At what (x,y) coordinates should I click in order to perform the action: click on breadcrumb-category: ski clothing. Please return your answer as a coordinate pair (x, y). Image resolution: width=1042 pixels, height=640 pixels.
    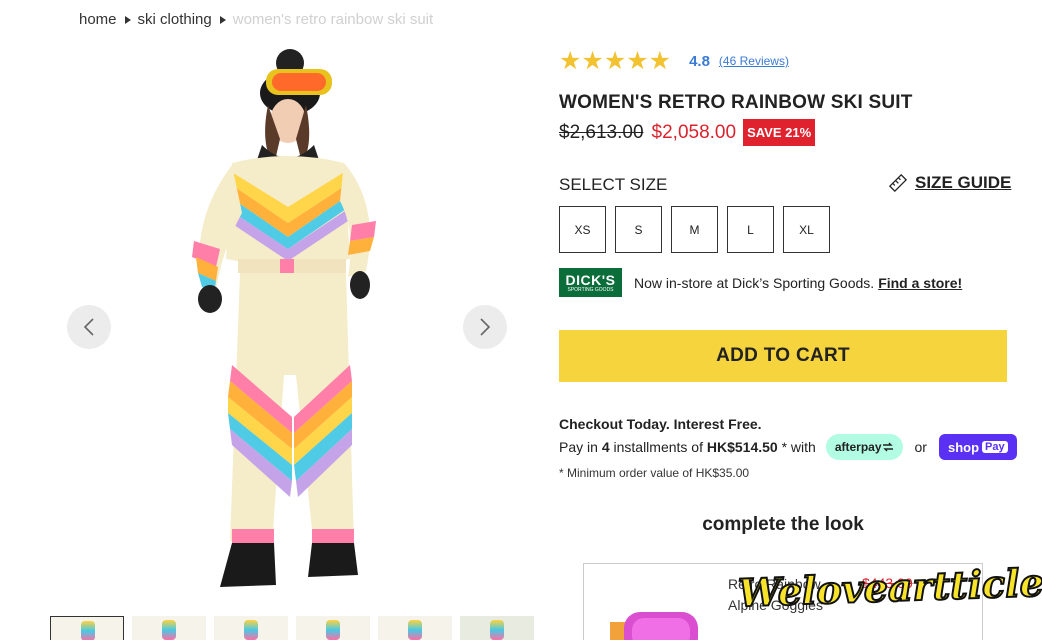
    Looking at the image, I should click on (175, 19).